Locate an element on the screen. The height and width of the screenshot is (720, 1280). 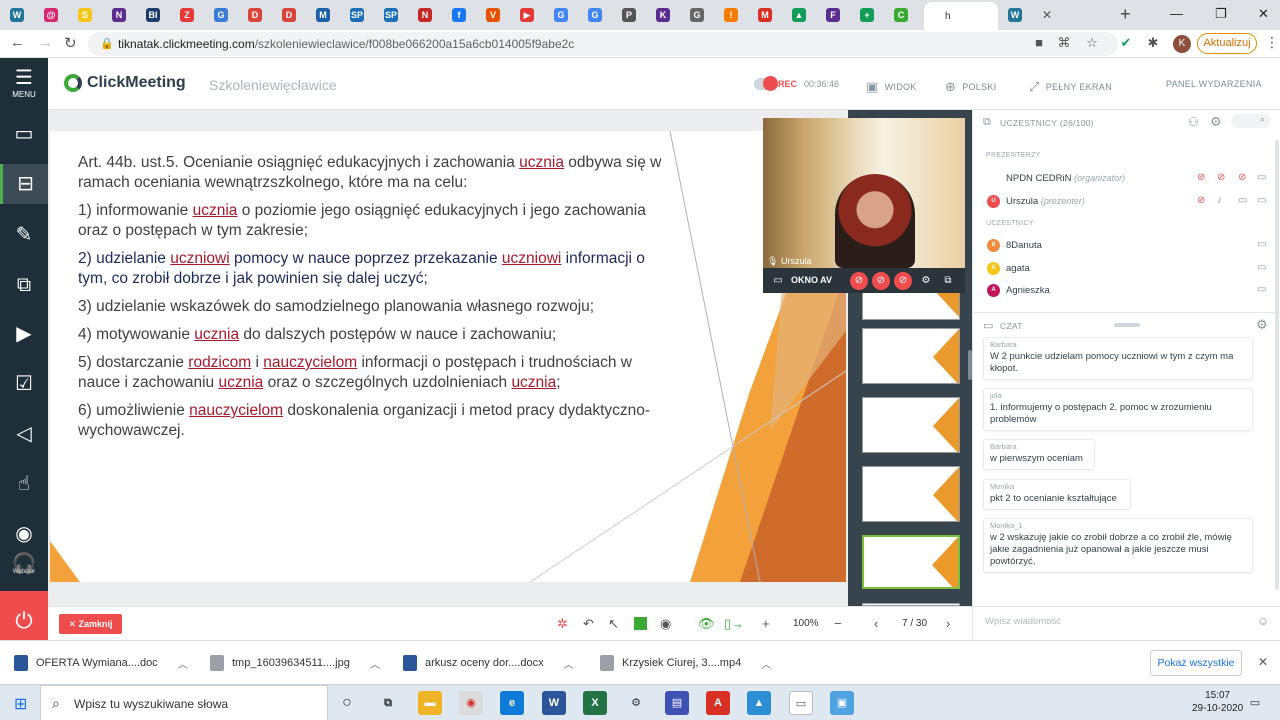
chrome-icon: ◉ is located at coordinates (471, 703).